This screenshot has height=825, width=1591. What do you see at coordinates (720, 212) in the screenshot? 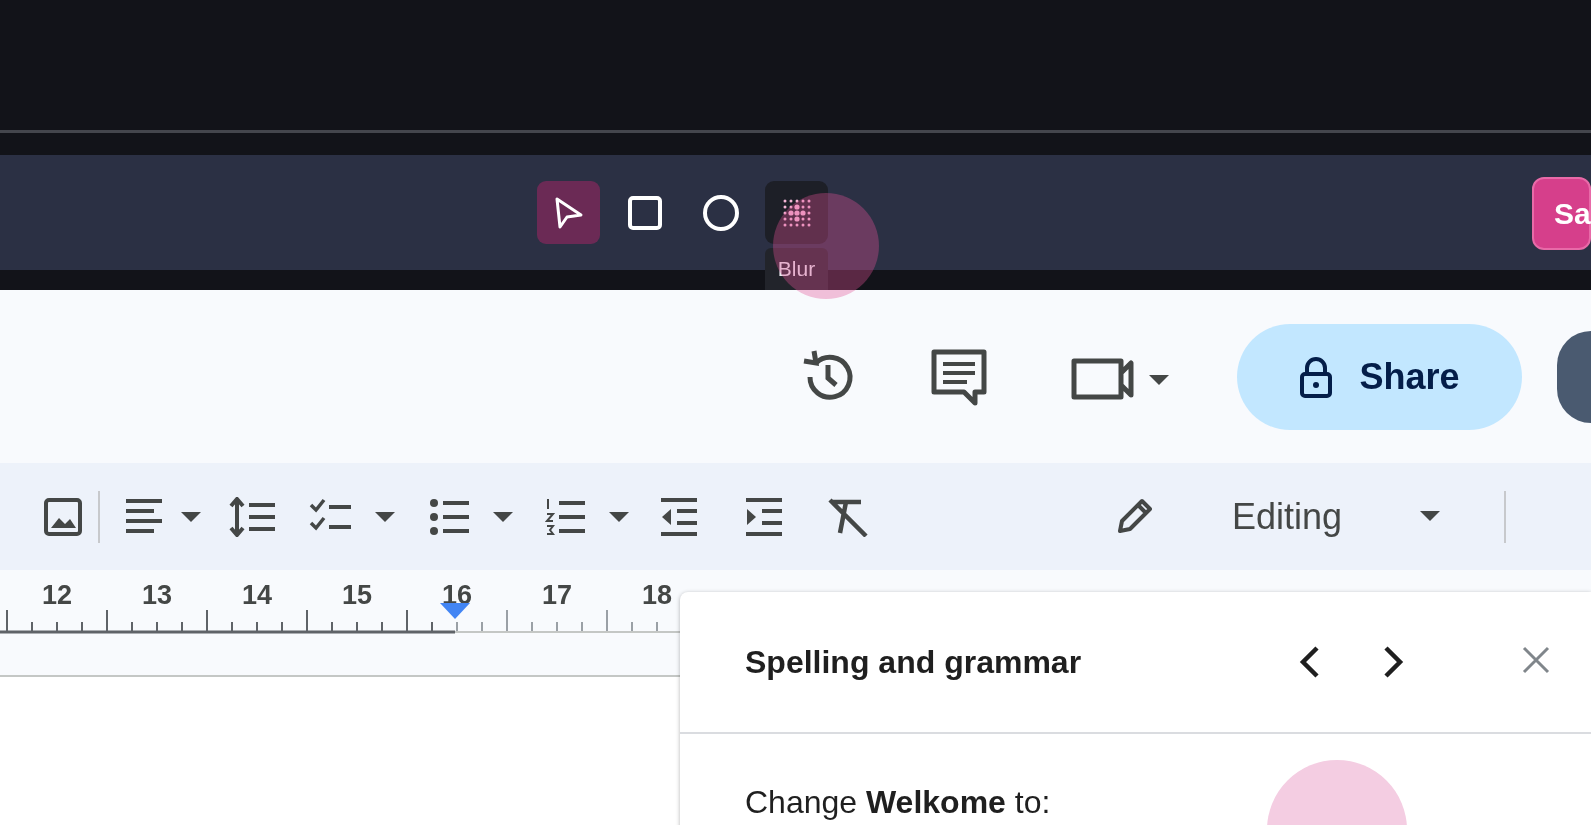
I see `circle-icon` at bounding box center [720, 212].